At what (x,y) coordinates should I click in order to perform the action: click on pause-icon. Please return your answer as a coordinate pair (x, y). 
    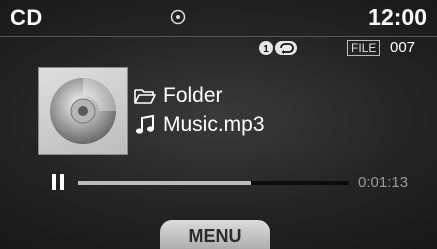
    Looking at the image, I should click on (58, 184).